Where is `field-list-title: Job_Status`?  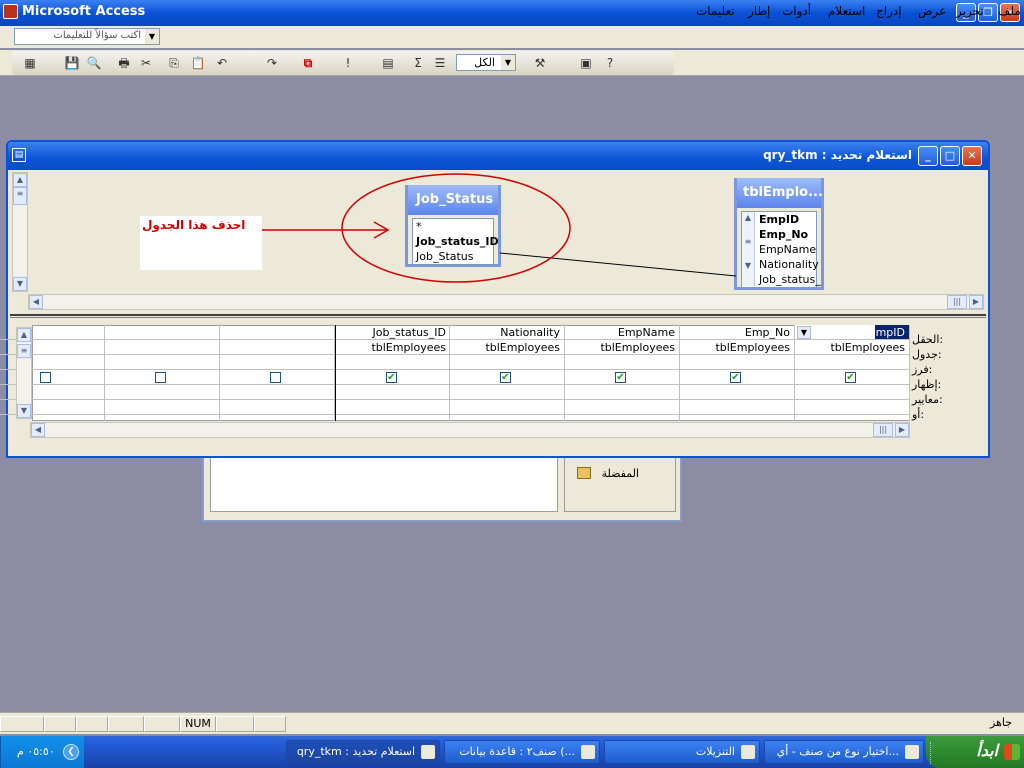
field-list-title: Job_Status is located at coordinates (453, 200).